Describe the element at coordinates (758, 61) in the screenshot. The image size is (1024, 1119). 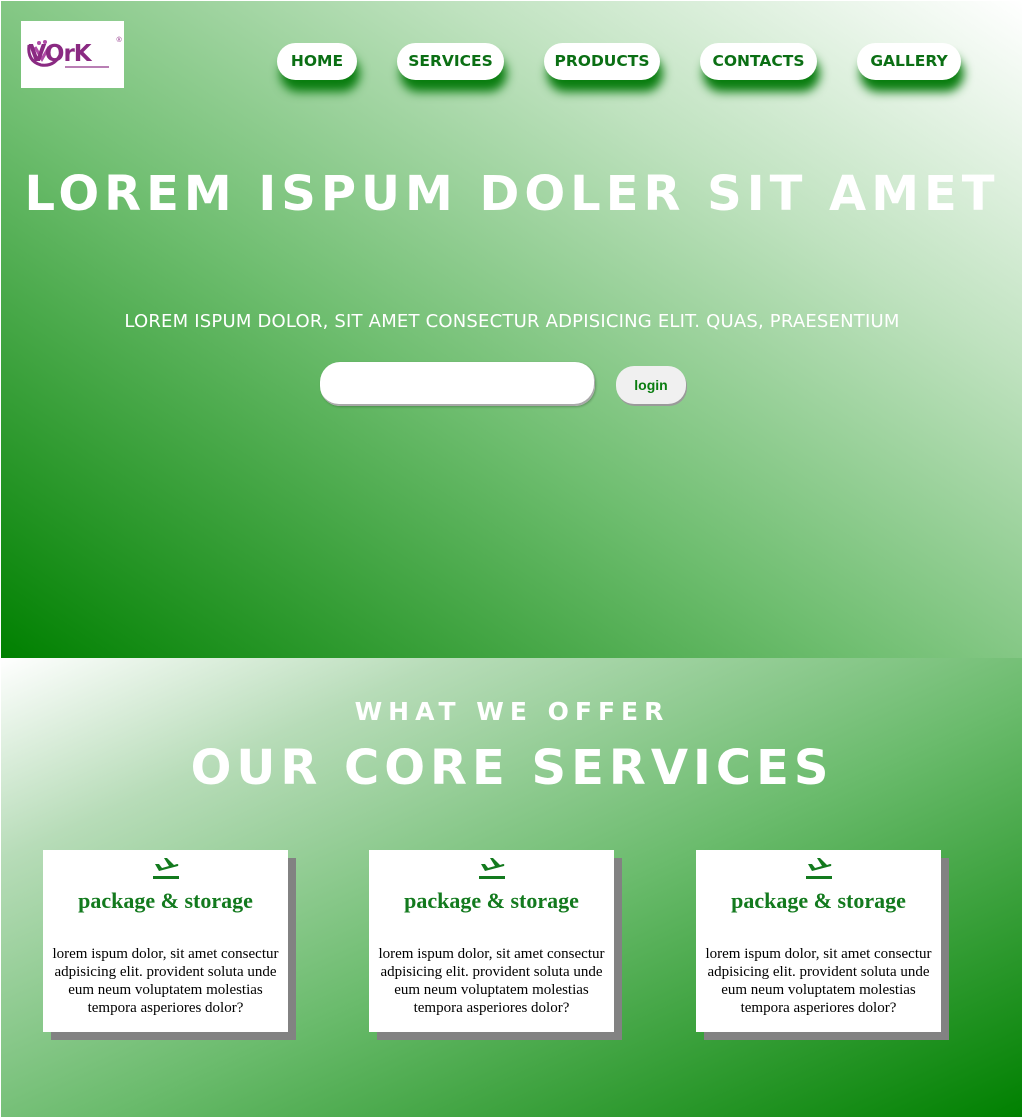
I see `nav-contacts: CONTACTS` at that location.